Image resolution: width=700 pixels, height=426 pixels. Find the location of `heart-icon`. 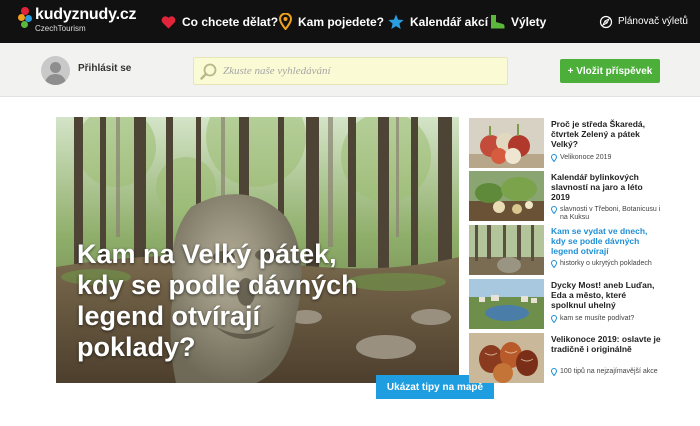

heart-icon is located at coordinates (168, 22).